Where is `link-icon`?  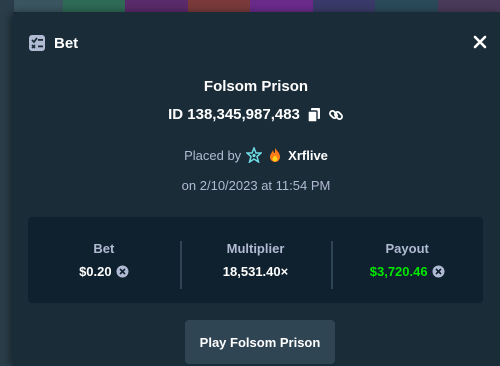
link-icon is located at coordinates (336, 115).